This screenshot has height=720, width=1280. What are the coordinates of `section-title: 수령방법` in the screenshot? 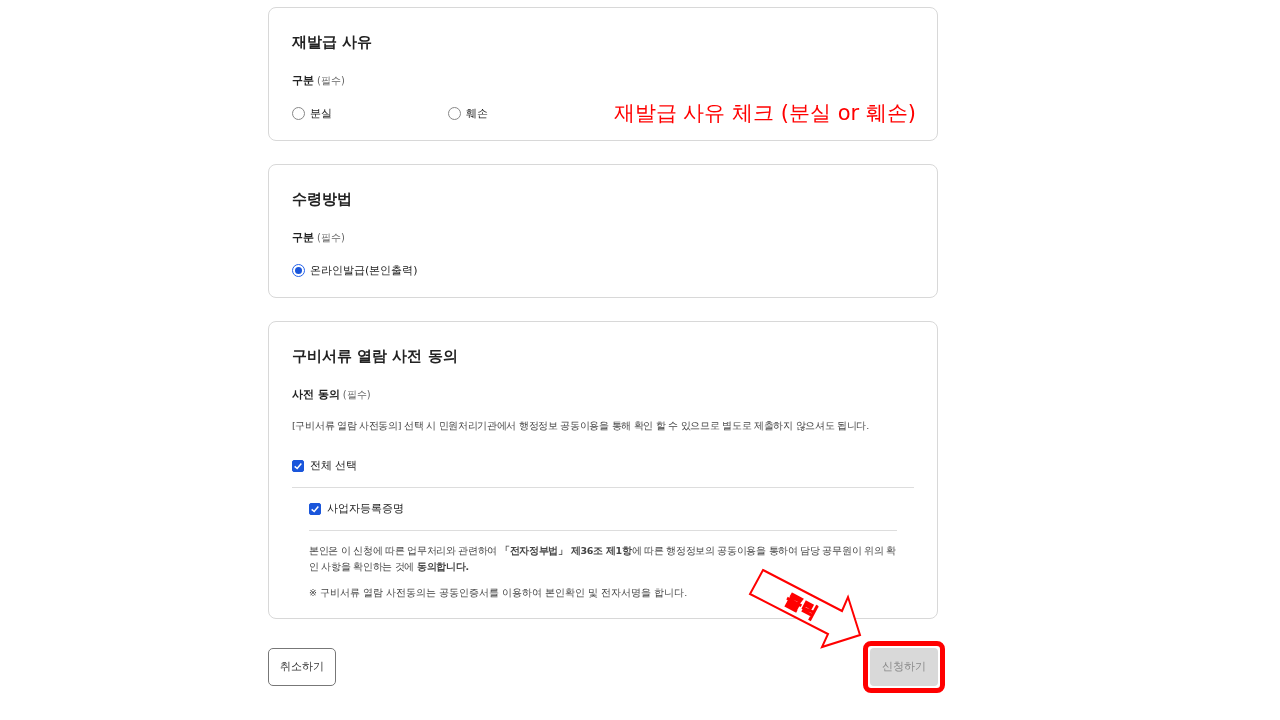 It's located at (322, 199).